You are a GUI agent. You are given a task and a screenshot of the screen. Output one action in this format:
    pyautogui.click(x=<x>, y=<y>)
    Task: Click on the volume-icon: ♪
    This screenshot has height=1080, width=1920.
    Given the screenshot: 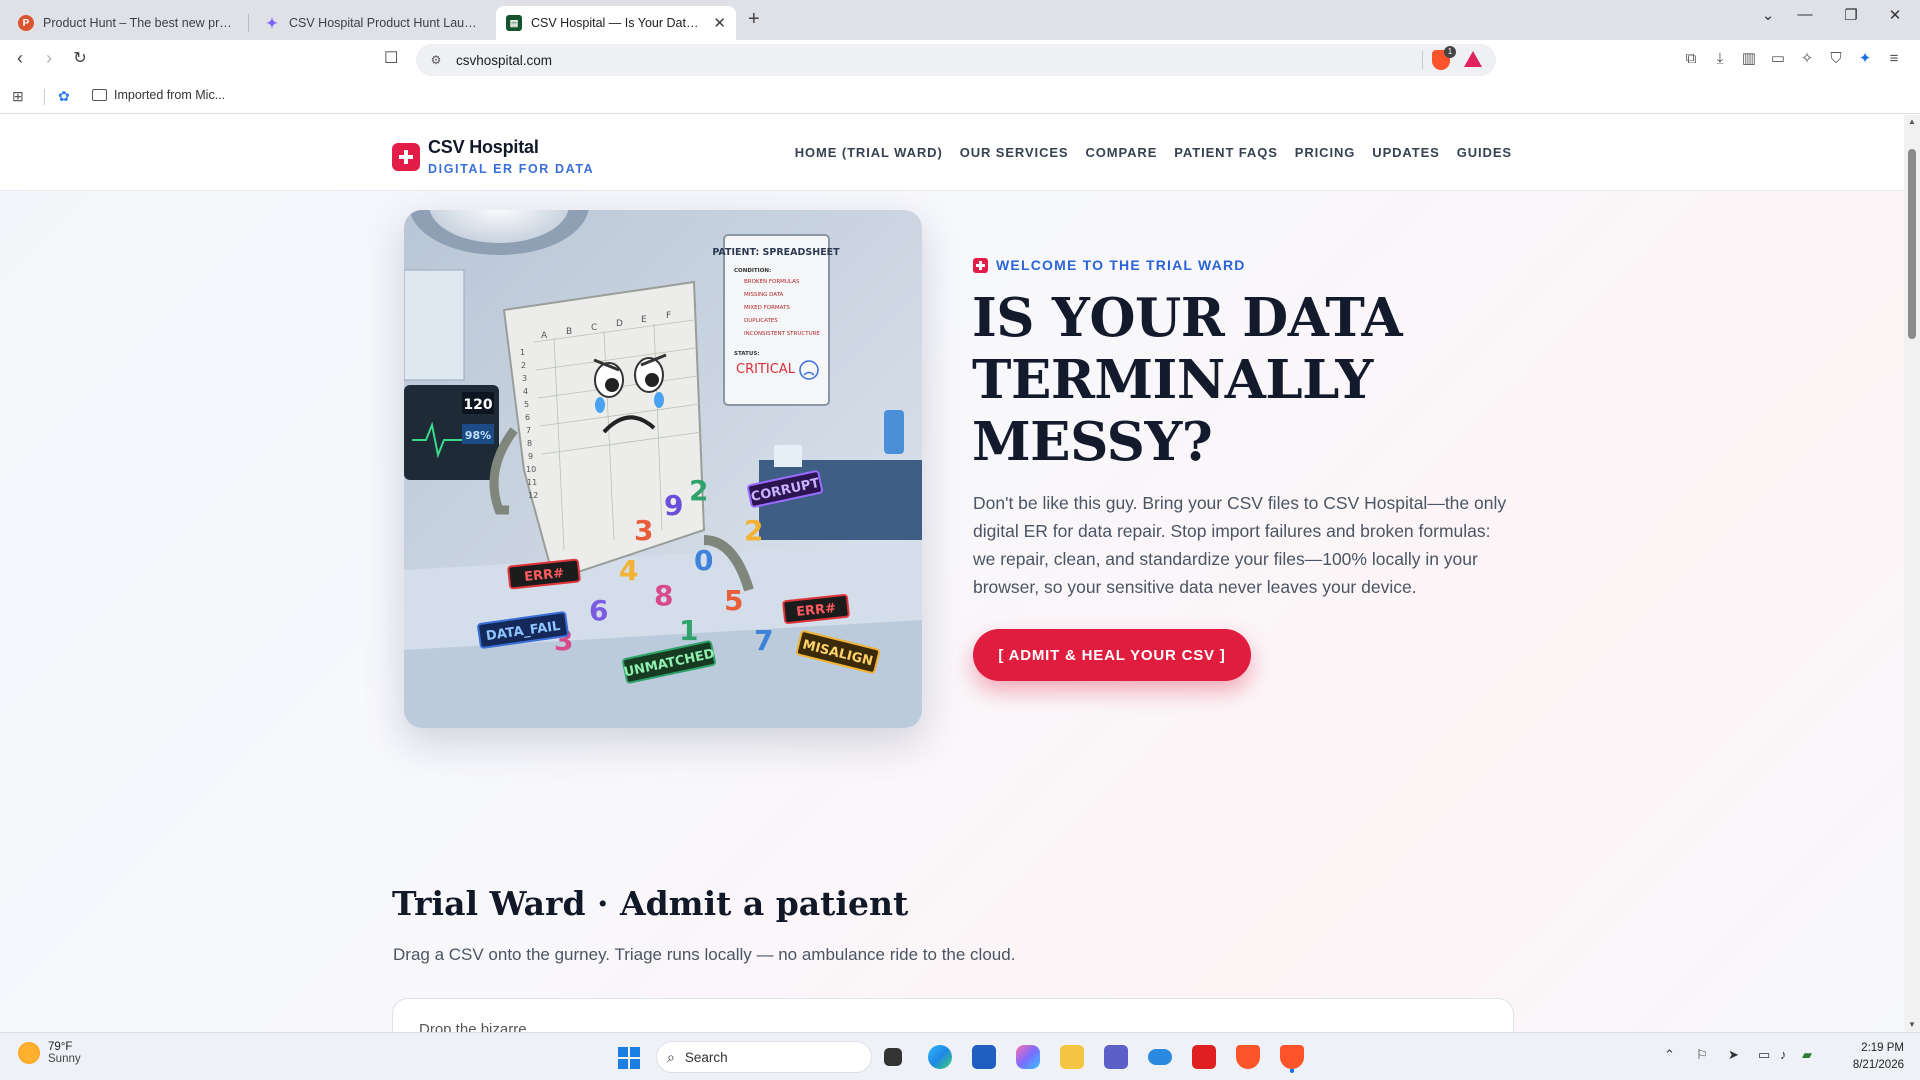 What is the action you would take?
    pyautogui.click(x=1783, y=1054)
    